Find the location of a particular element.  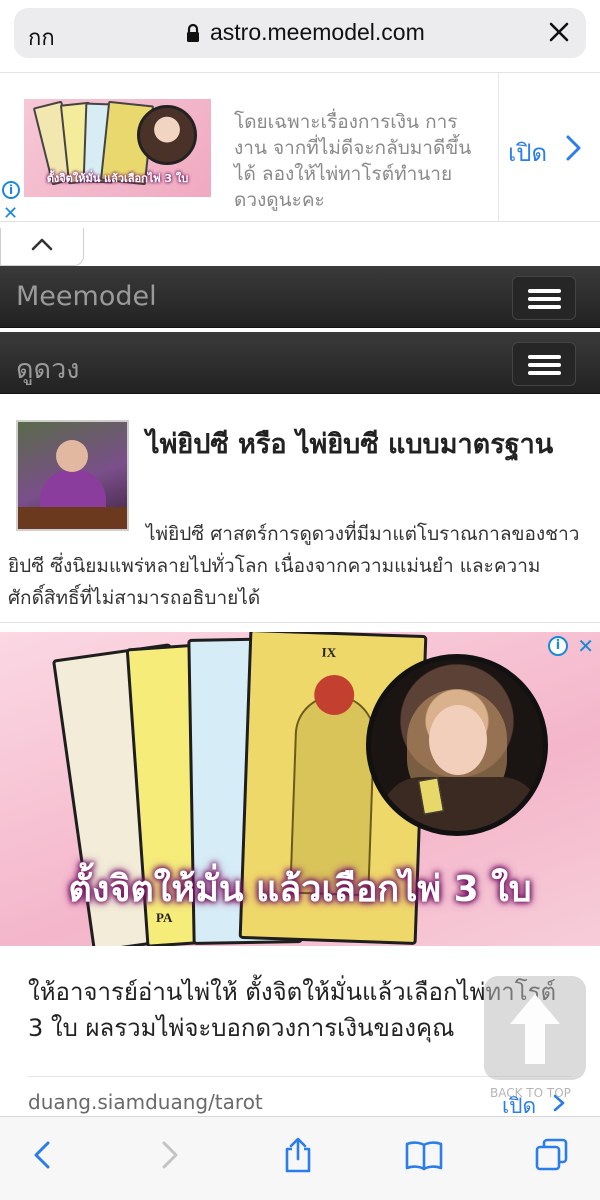

share-icon is located at coordinates (298, 1155).